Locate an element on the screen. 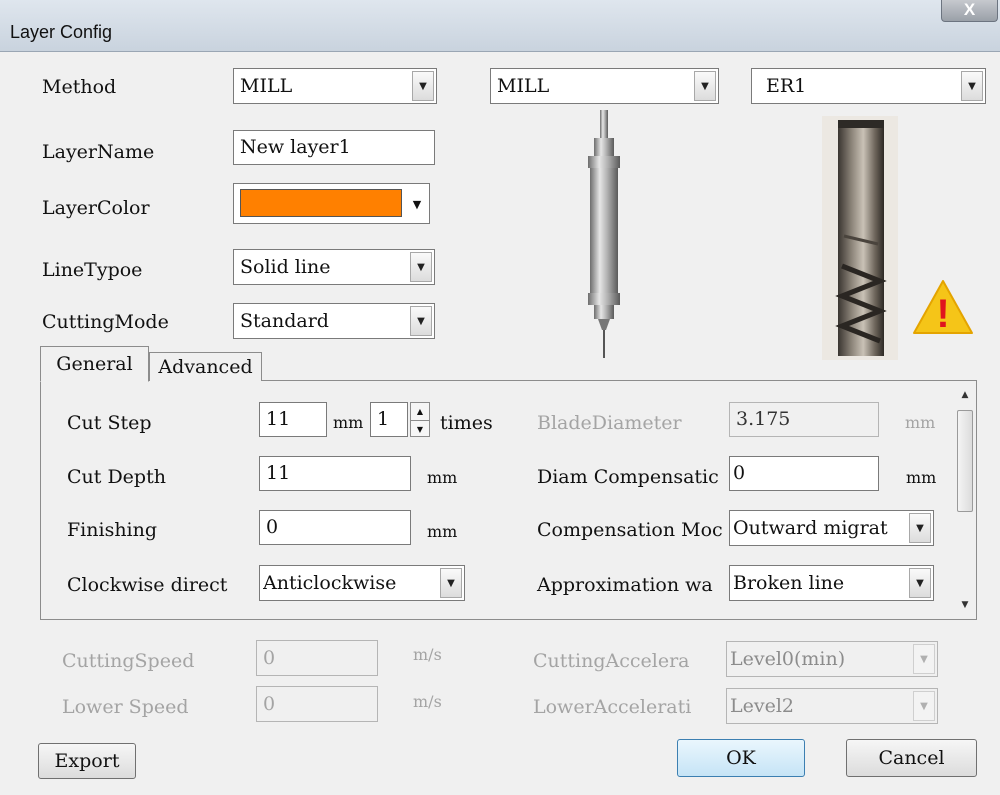 The height and width of the screenshot is (795, 1000). method-label: Method is located at coordinates (79, 87).